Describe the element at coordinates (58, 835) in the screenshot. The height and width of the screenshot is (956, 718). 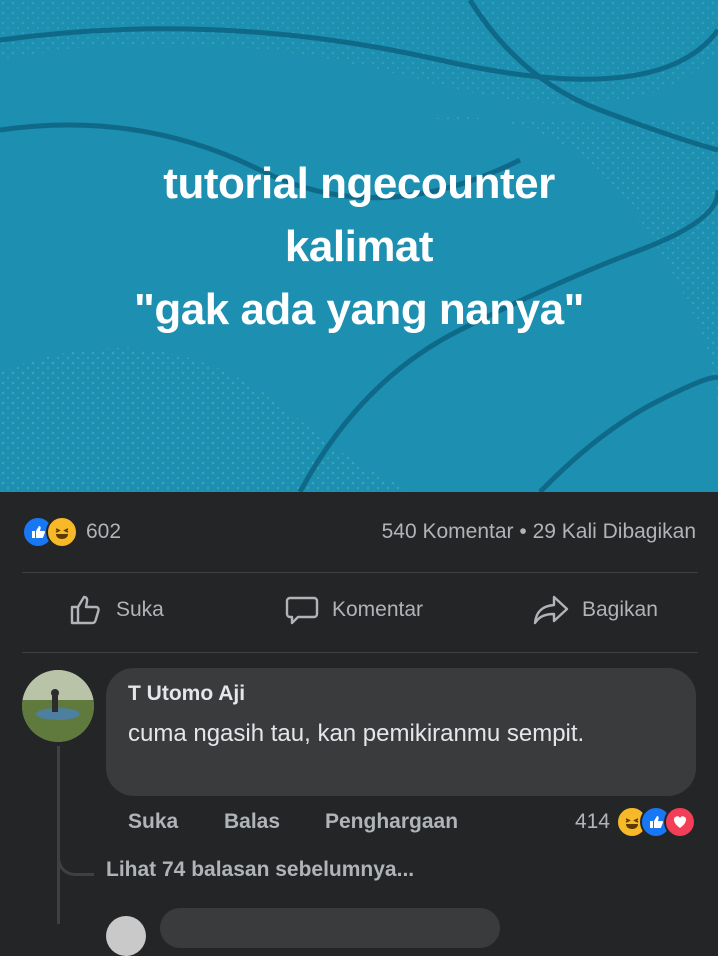
I see `thread-line` at that location.